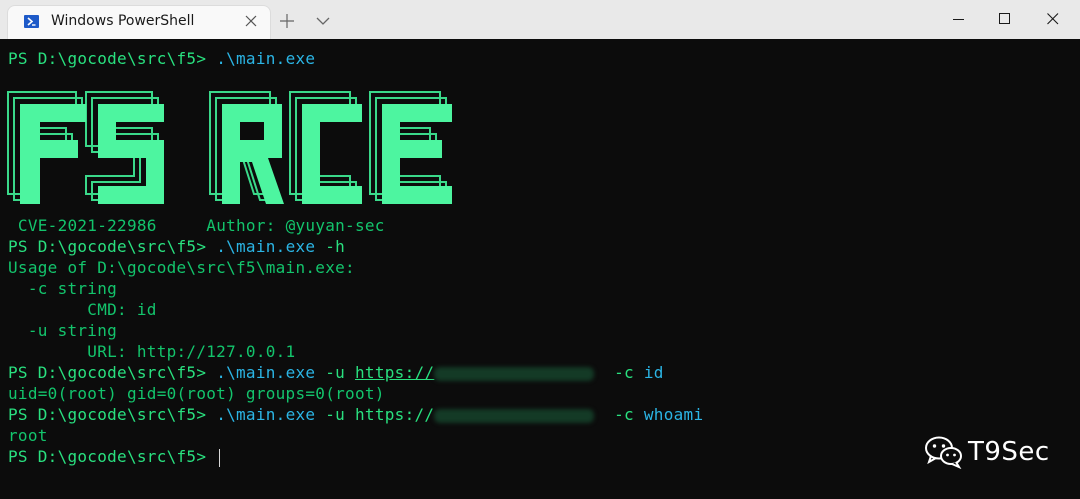 Image resolution: width=1080 pixels, height=499 pixels. I want to click on tab-windows-powershell: Windows PowerShell, so click(139, 22).